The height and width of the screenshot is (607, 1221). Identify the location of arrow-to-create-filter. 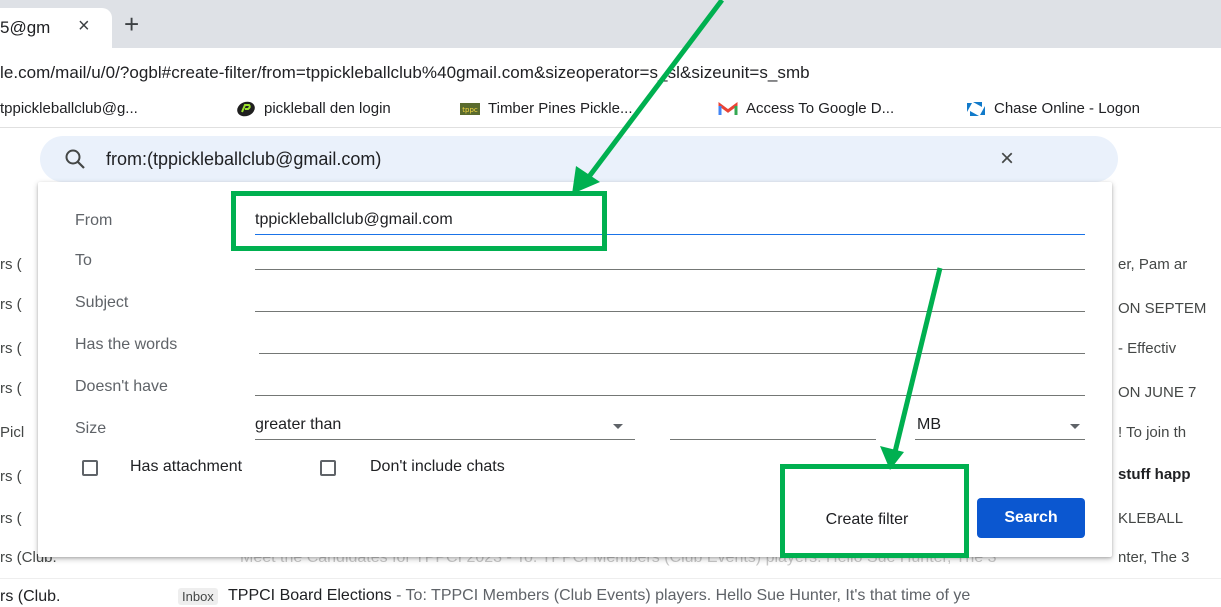
(917, 360).